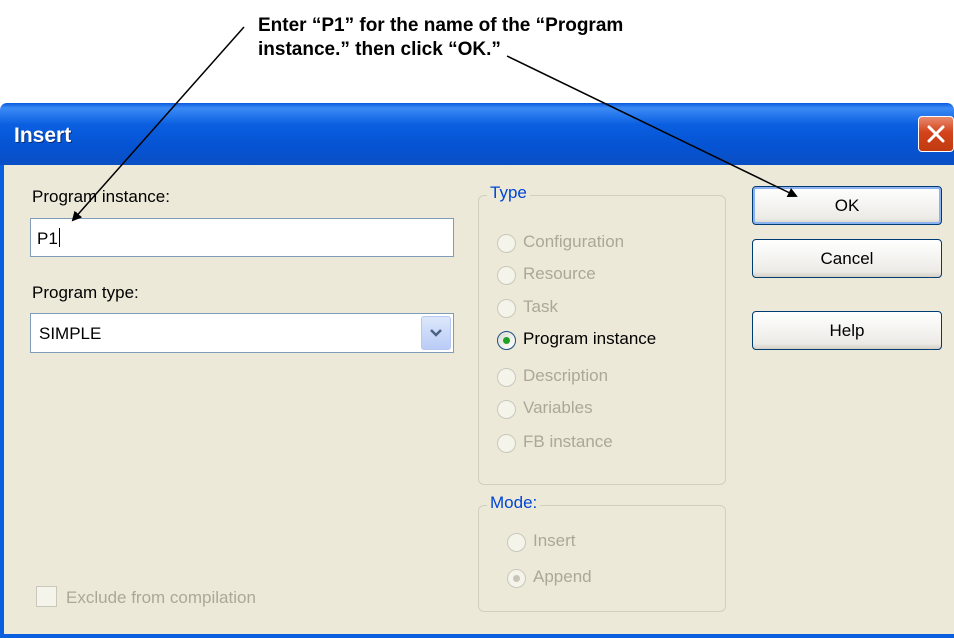 This screenshot has height=638, width=954. Describe the element at coordinates (158, 124) in the screenshot. I see `arrow-to-input` at that location.